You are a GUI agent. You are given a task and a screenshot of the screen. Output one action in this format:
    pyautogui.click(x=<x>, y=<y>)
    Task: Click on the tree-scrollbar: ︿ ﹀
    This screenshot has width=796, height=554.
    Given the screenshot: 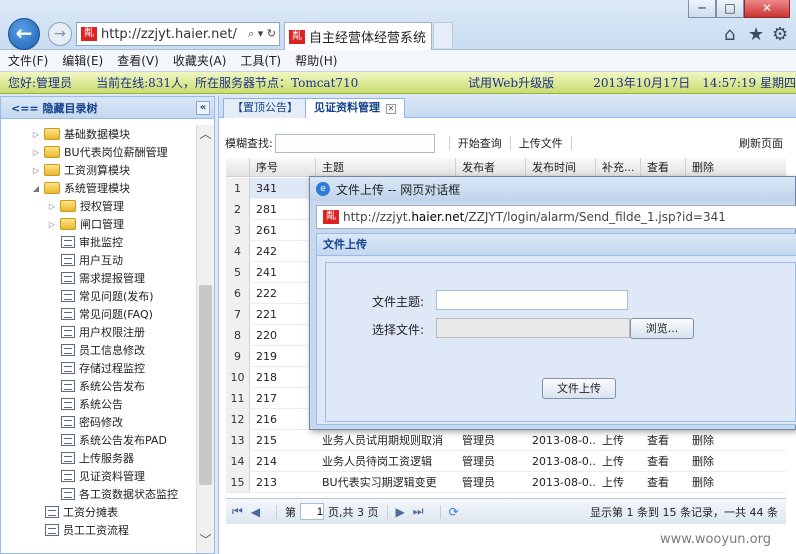 What is the action you would take?
    pyautogui.click(x=205, y=339)
    